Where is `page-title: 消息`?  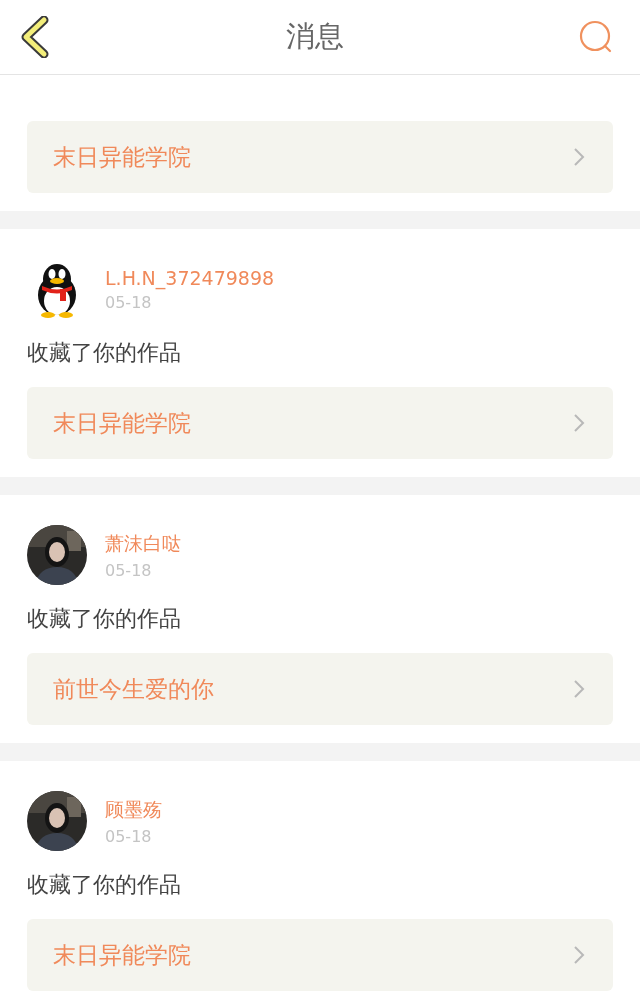
page-title: 消息 is located at coordinates (314, 36).